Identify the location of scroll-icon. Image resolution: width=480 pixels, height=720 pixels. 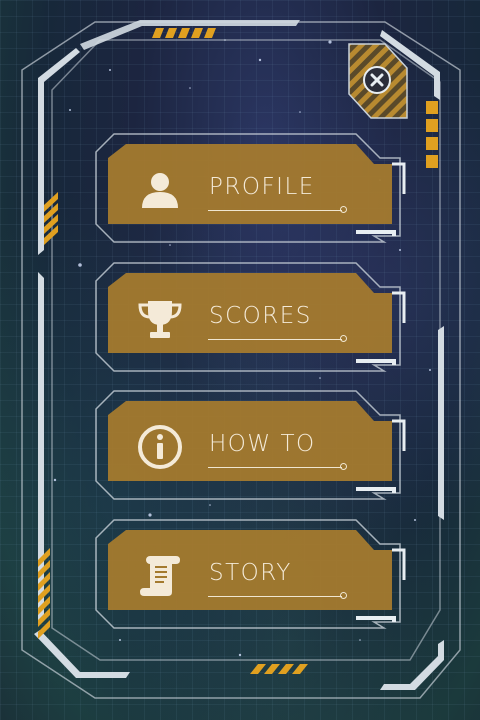
(160, 576).